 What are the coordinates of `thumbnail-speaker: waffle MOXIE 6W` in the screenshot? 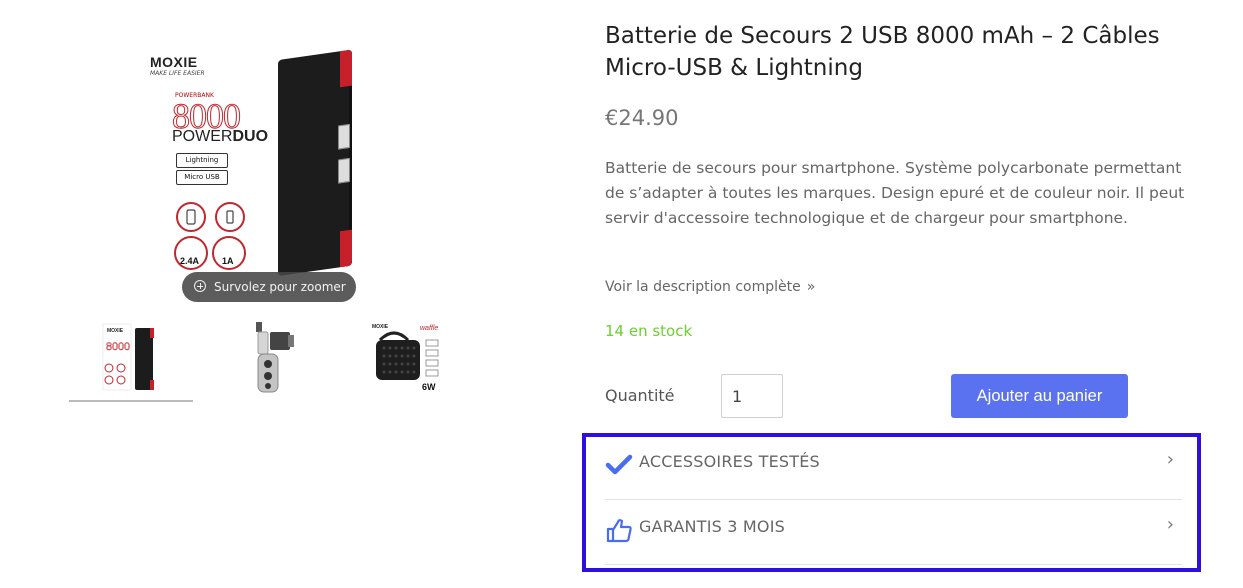 It's located at (404, 360).